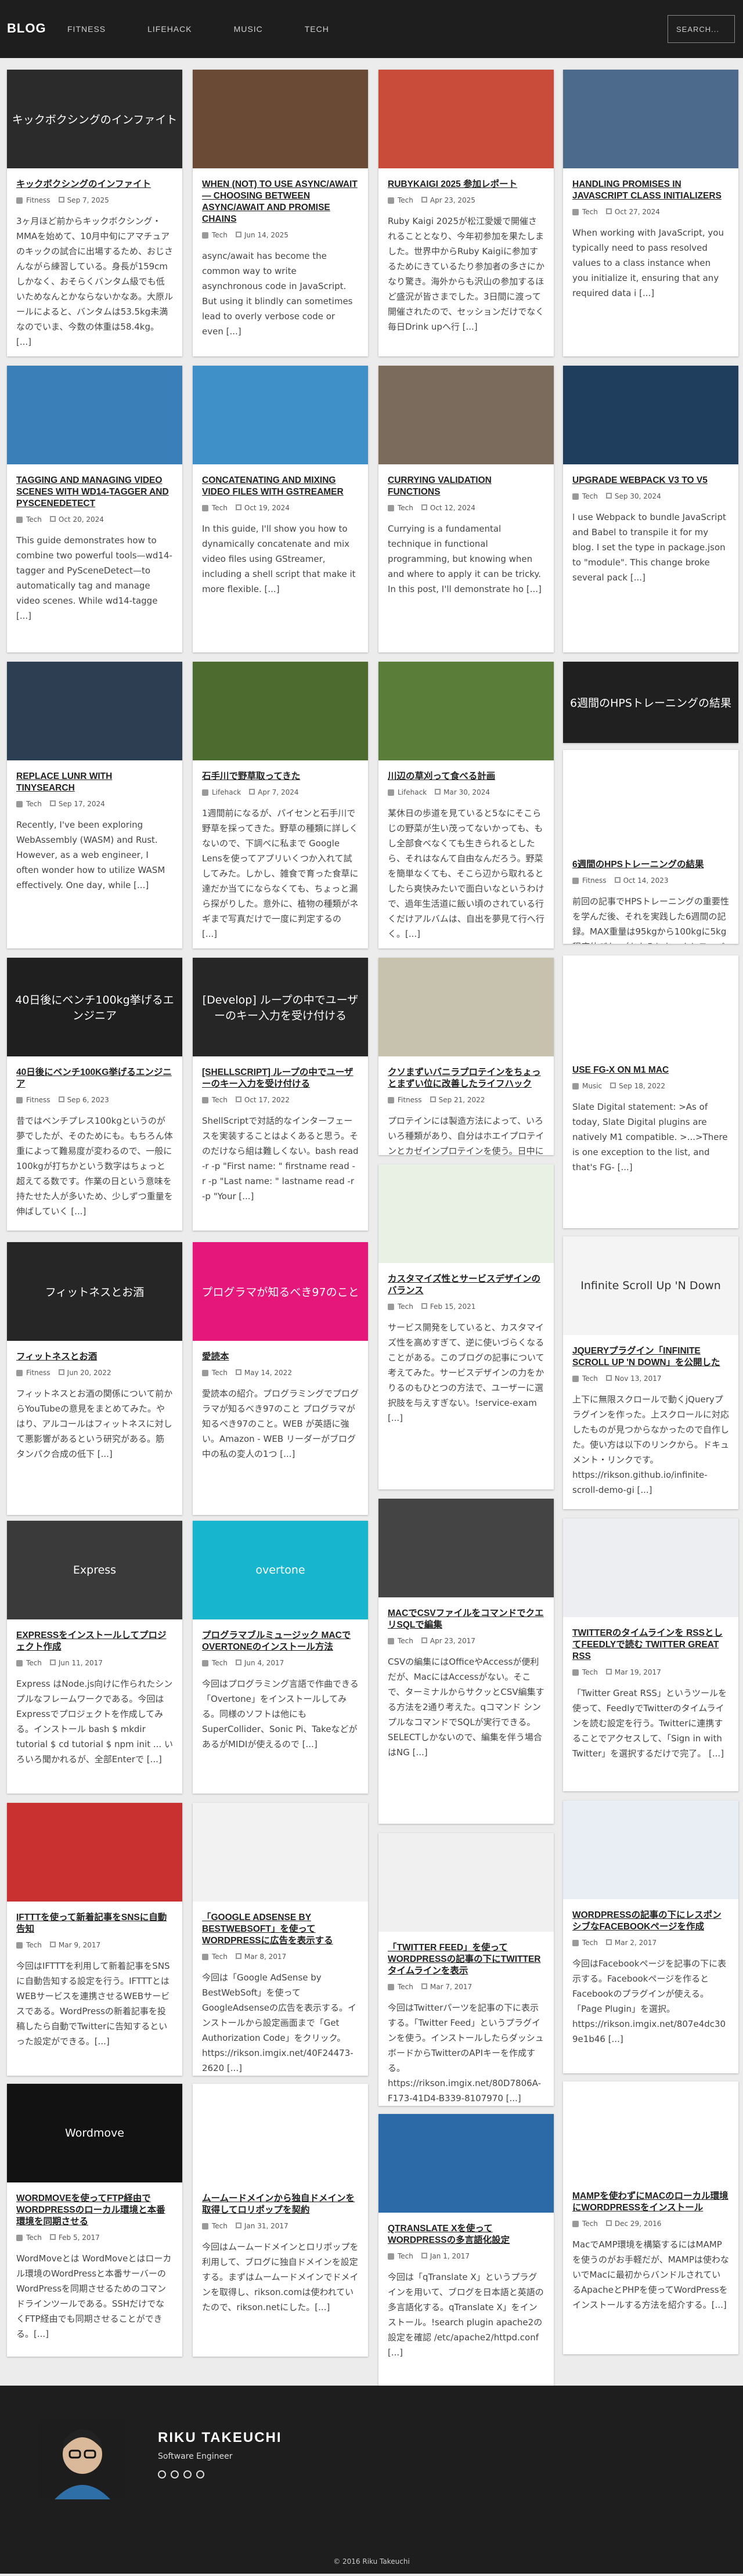  I want to click on post-category: Music, so click(592, 1086).